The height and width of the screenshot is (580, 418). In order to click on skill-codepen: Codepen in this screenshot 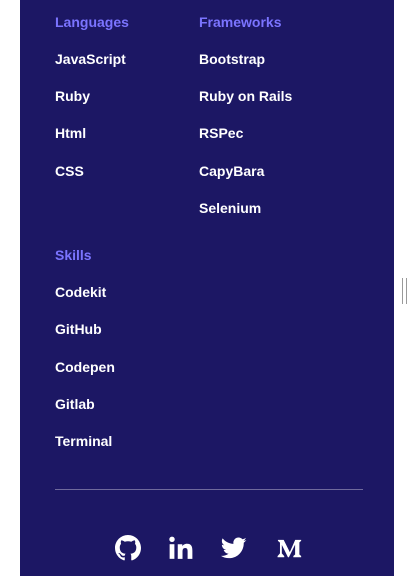, I will do `click(85, 367)`.